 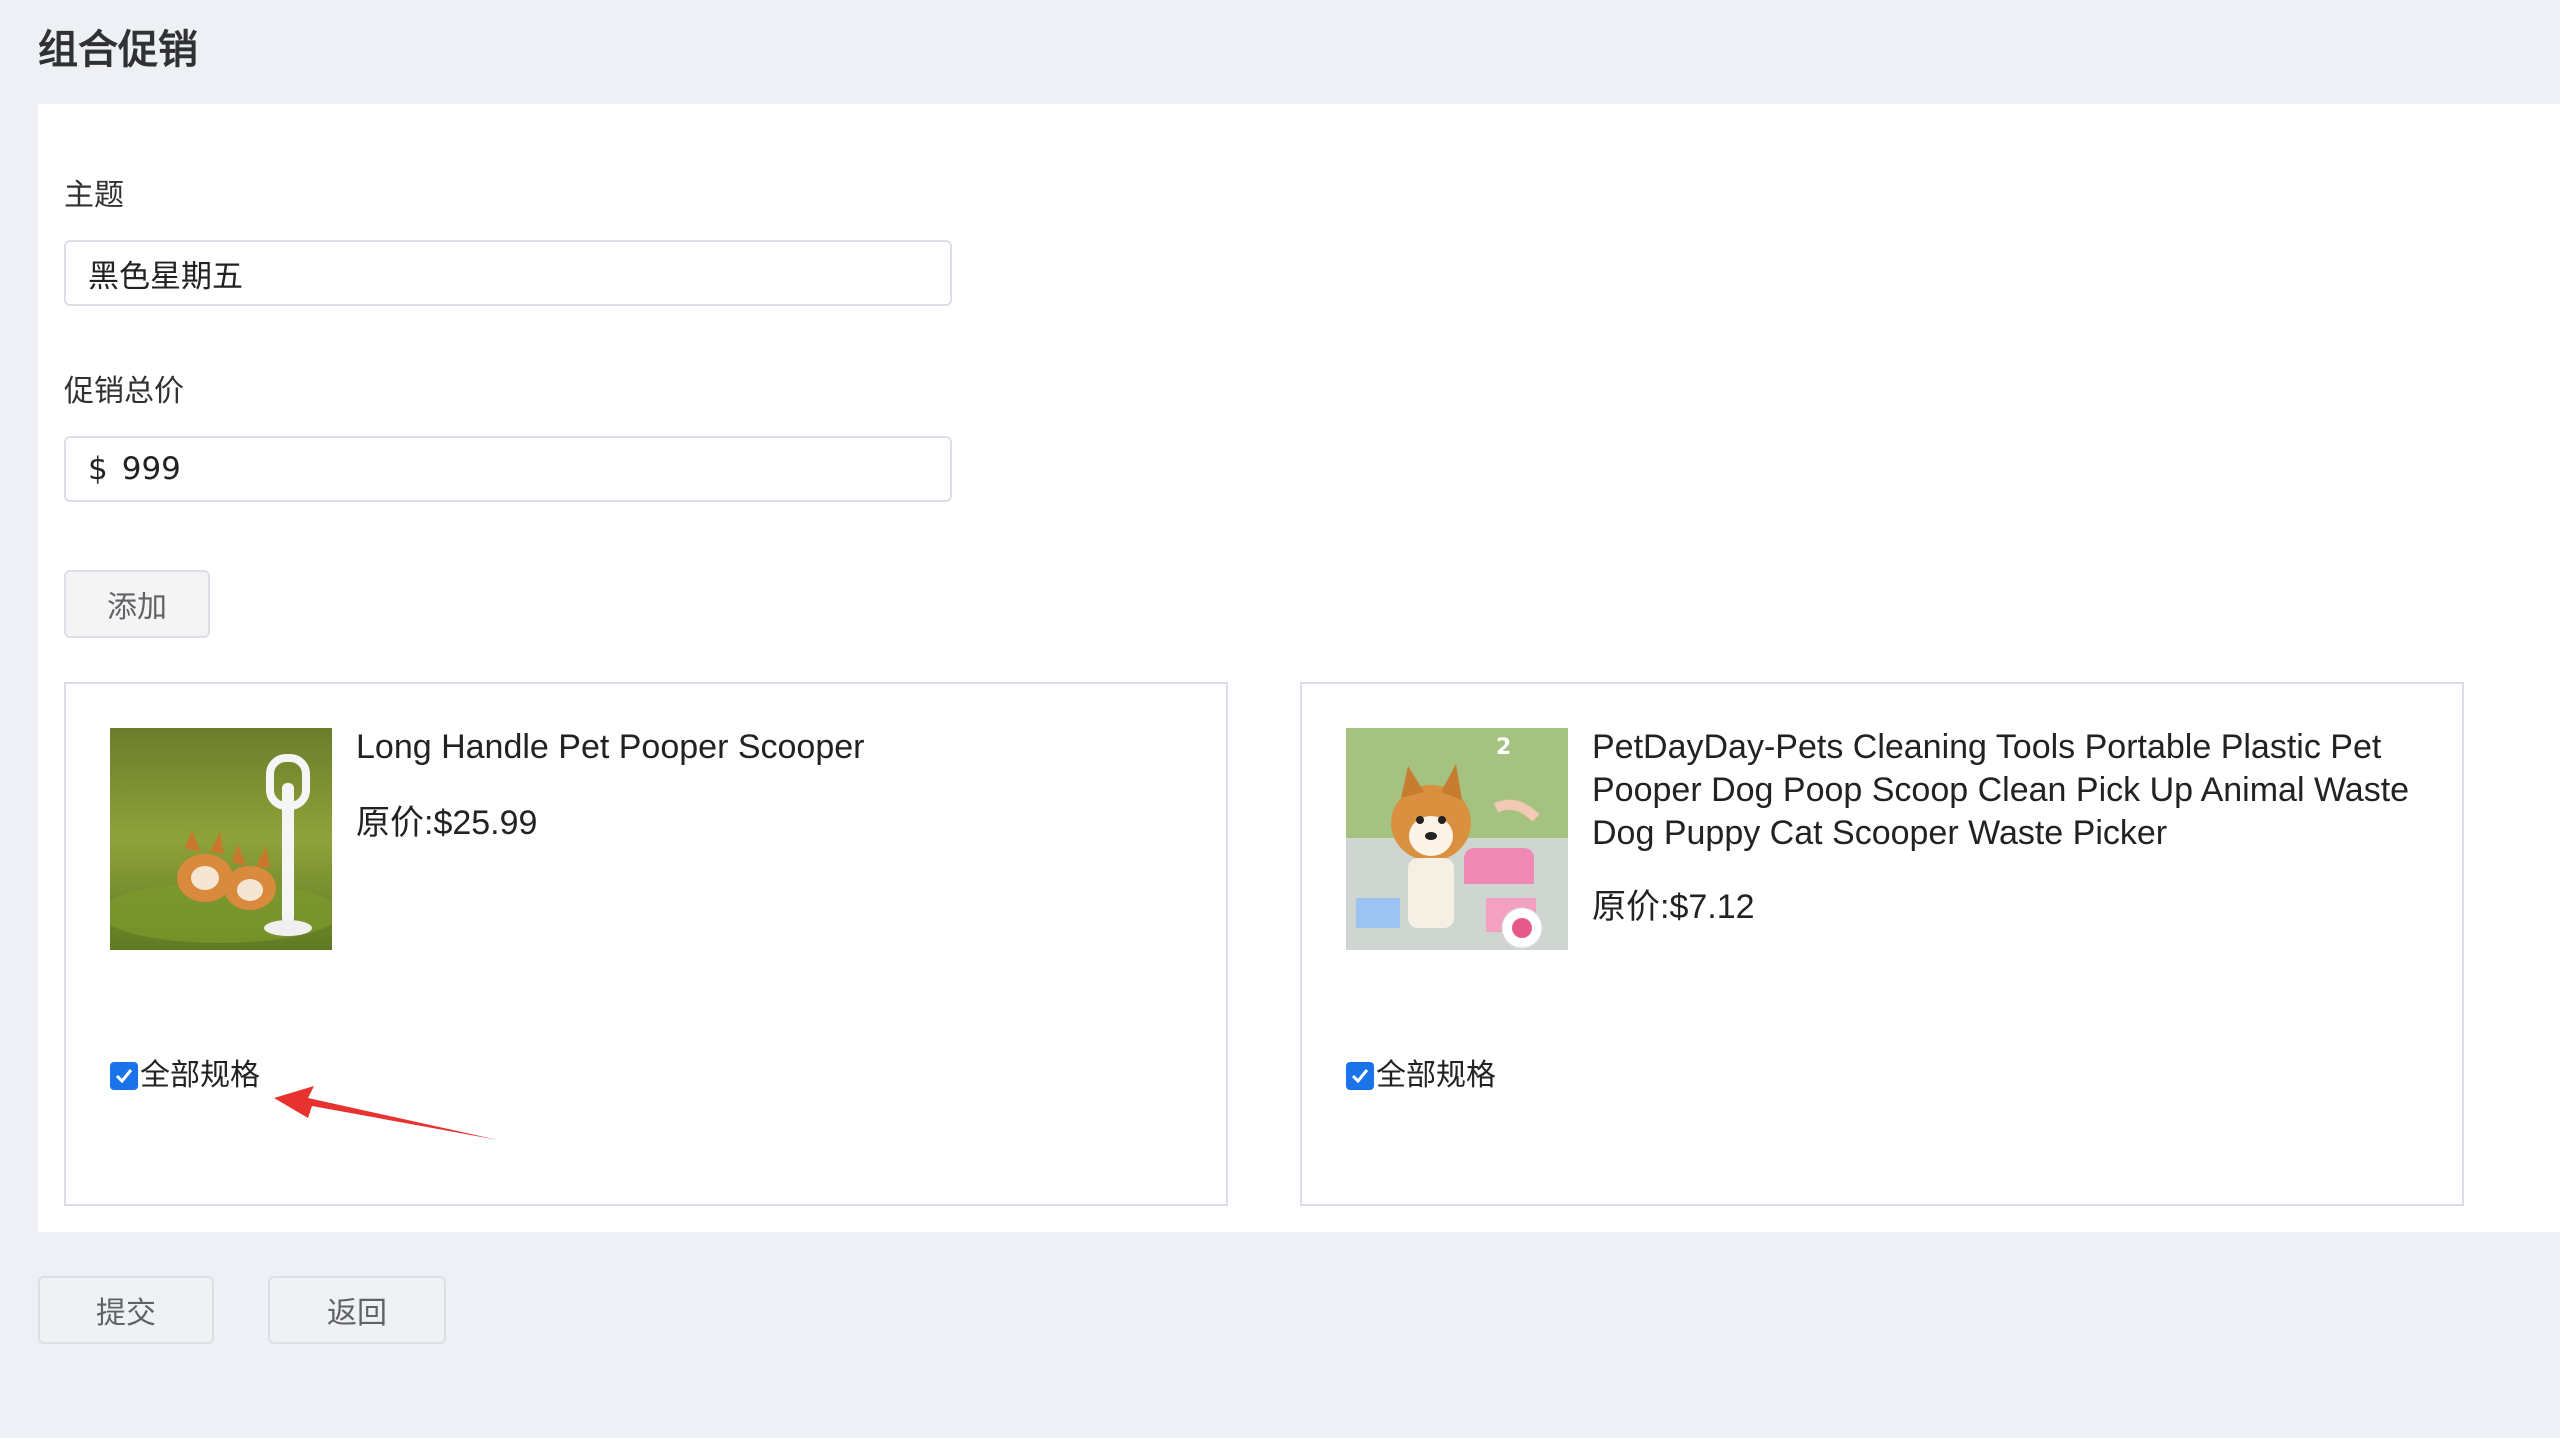 I want to click on add-button: 添加, so click(x=137, y=604).